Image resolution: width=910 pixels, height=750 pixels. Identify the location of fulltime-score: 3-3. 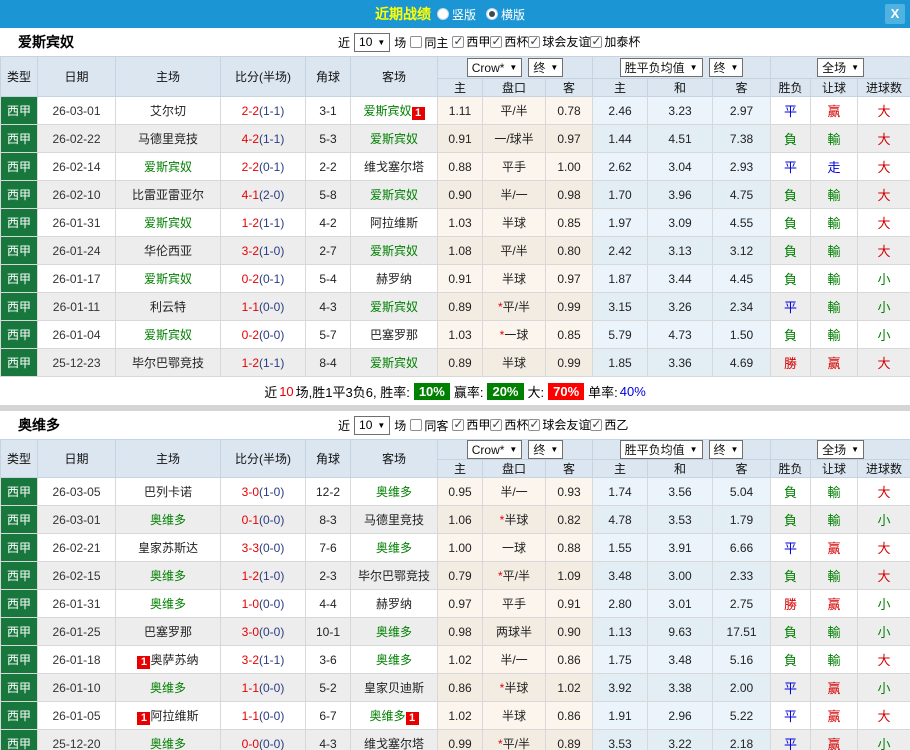
(250, 547).